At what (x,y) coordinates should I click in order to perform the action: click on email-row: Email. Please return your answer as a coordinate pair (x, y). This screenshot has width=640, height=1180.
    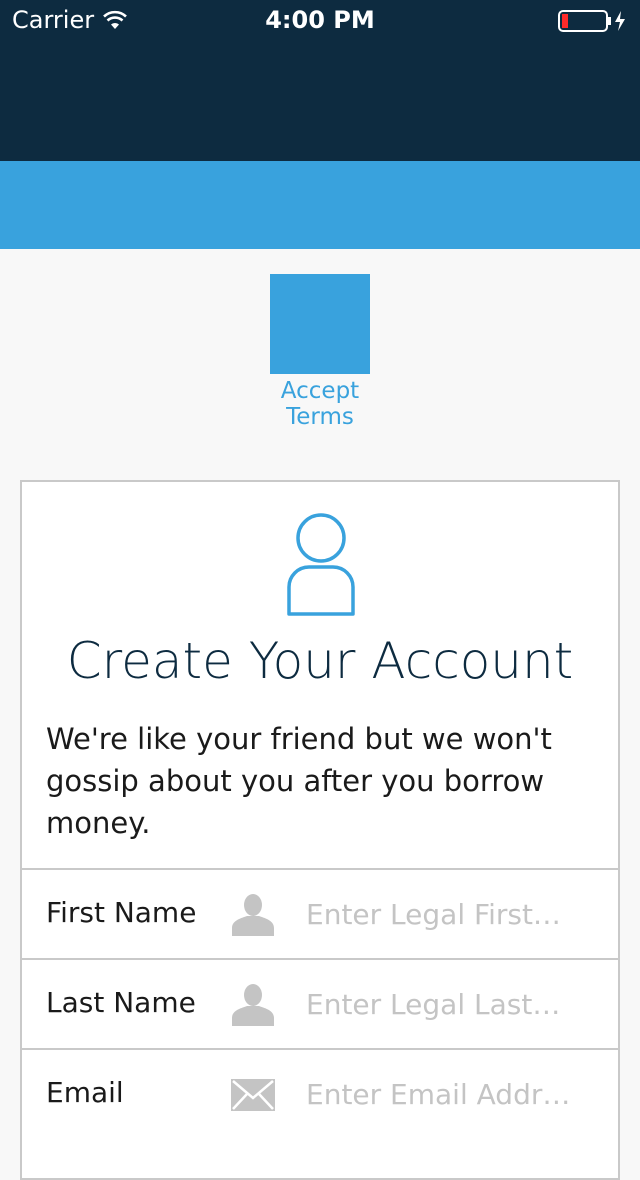
    Looking at the image, I should click on (320, 1093).